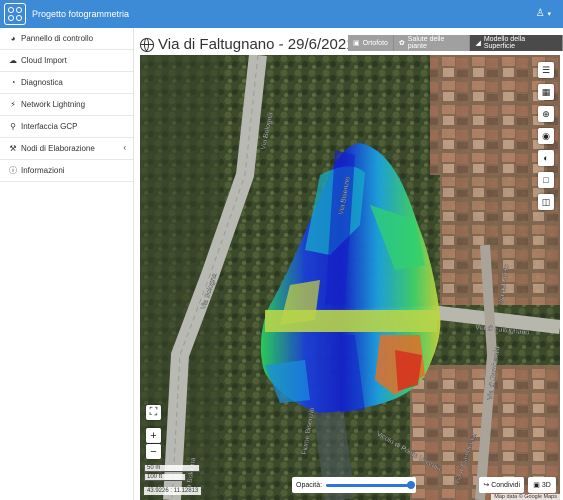 The image size is (563, 500). I want to click on caret-down-icon: ▾, so click(549, 14).